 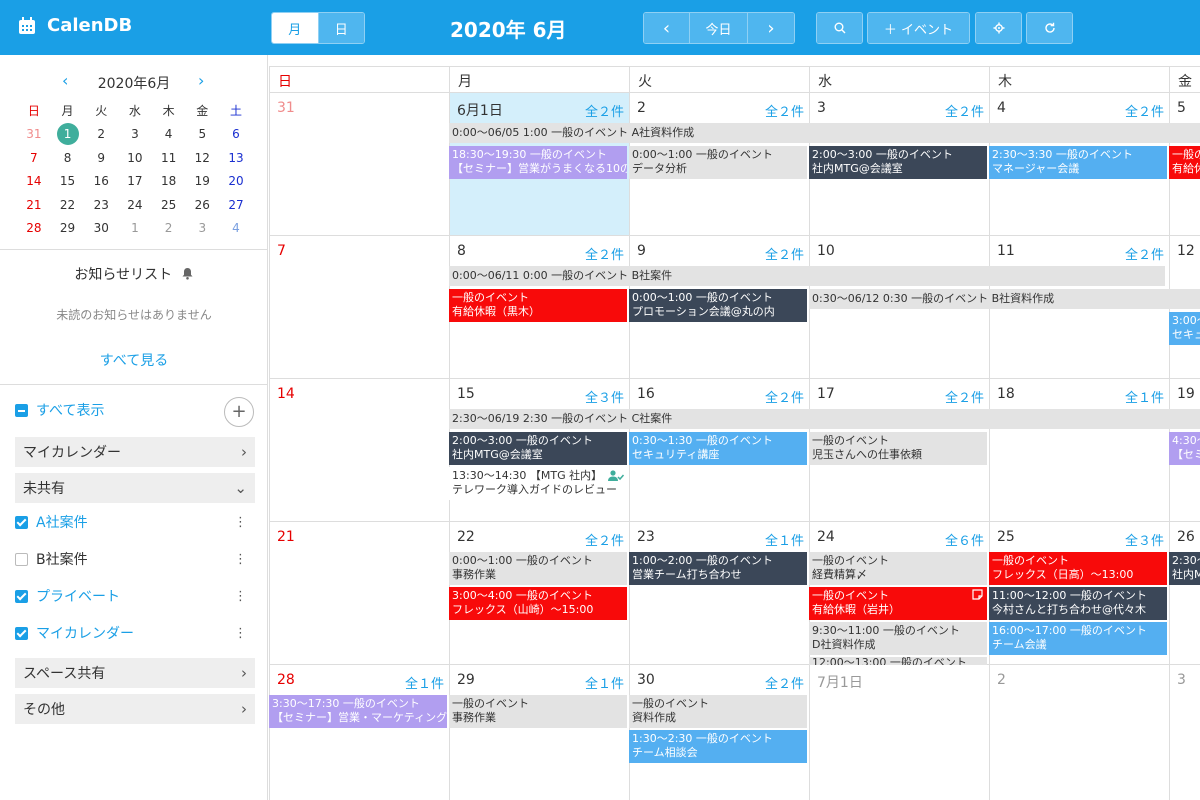 What do you see at coordinates (538, 162) in the screenshot?
I see `event: 18:30〜19:30 一般のイベント 【セミナー】営業がうまくなる10の` at bounding box center [538, 162].